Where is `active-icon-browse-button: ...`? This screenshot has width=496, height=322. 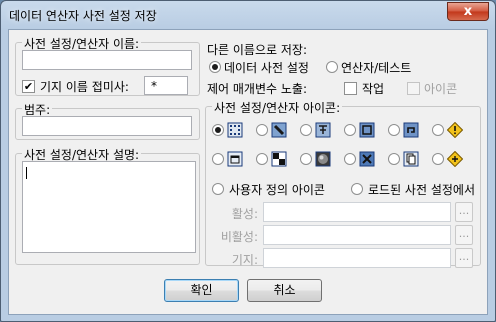 active-icon-browse-button: ... is located at coordinates (464, 212).